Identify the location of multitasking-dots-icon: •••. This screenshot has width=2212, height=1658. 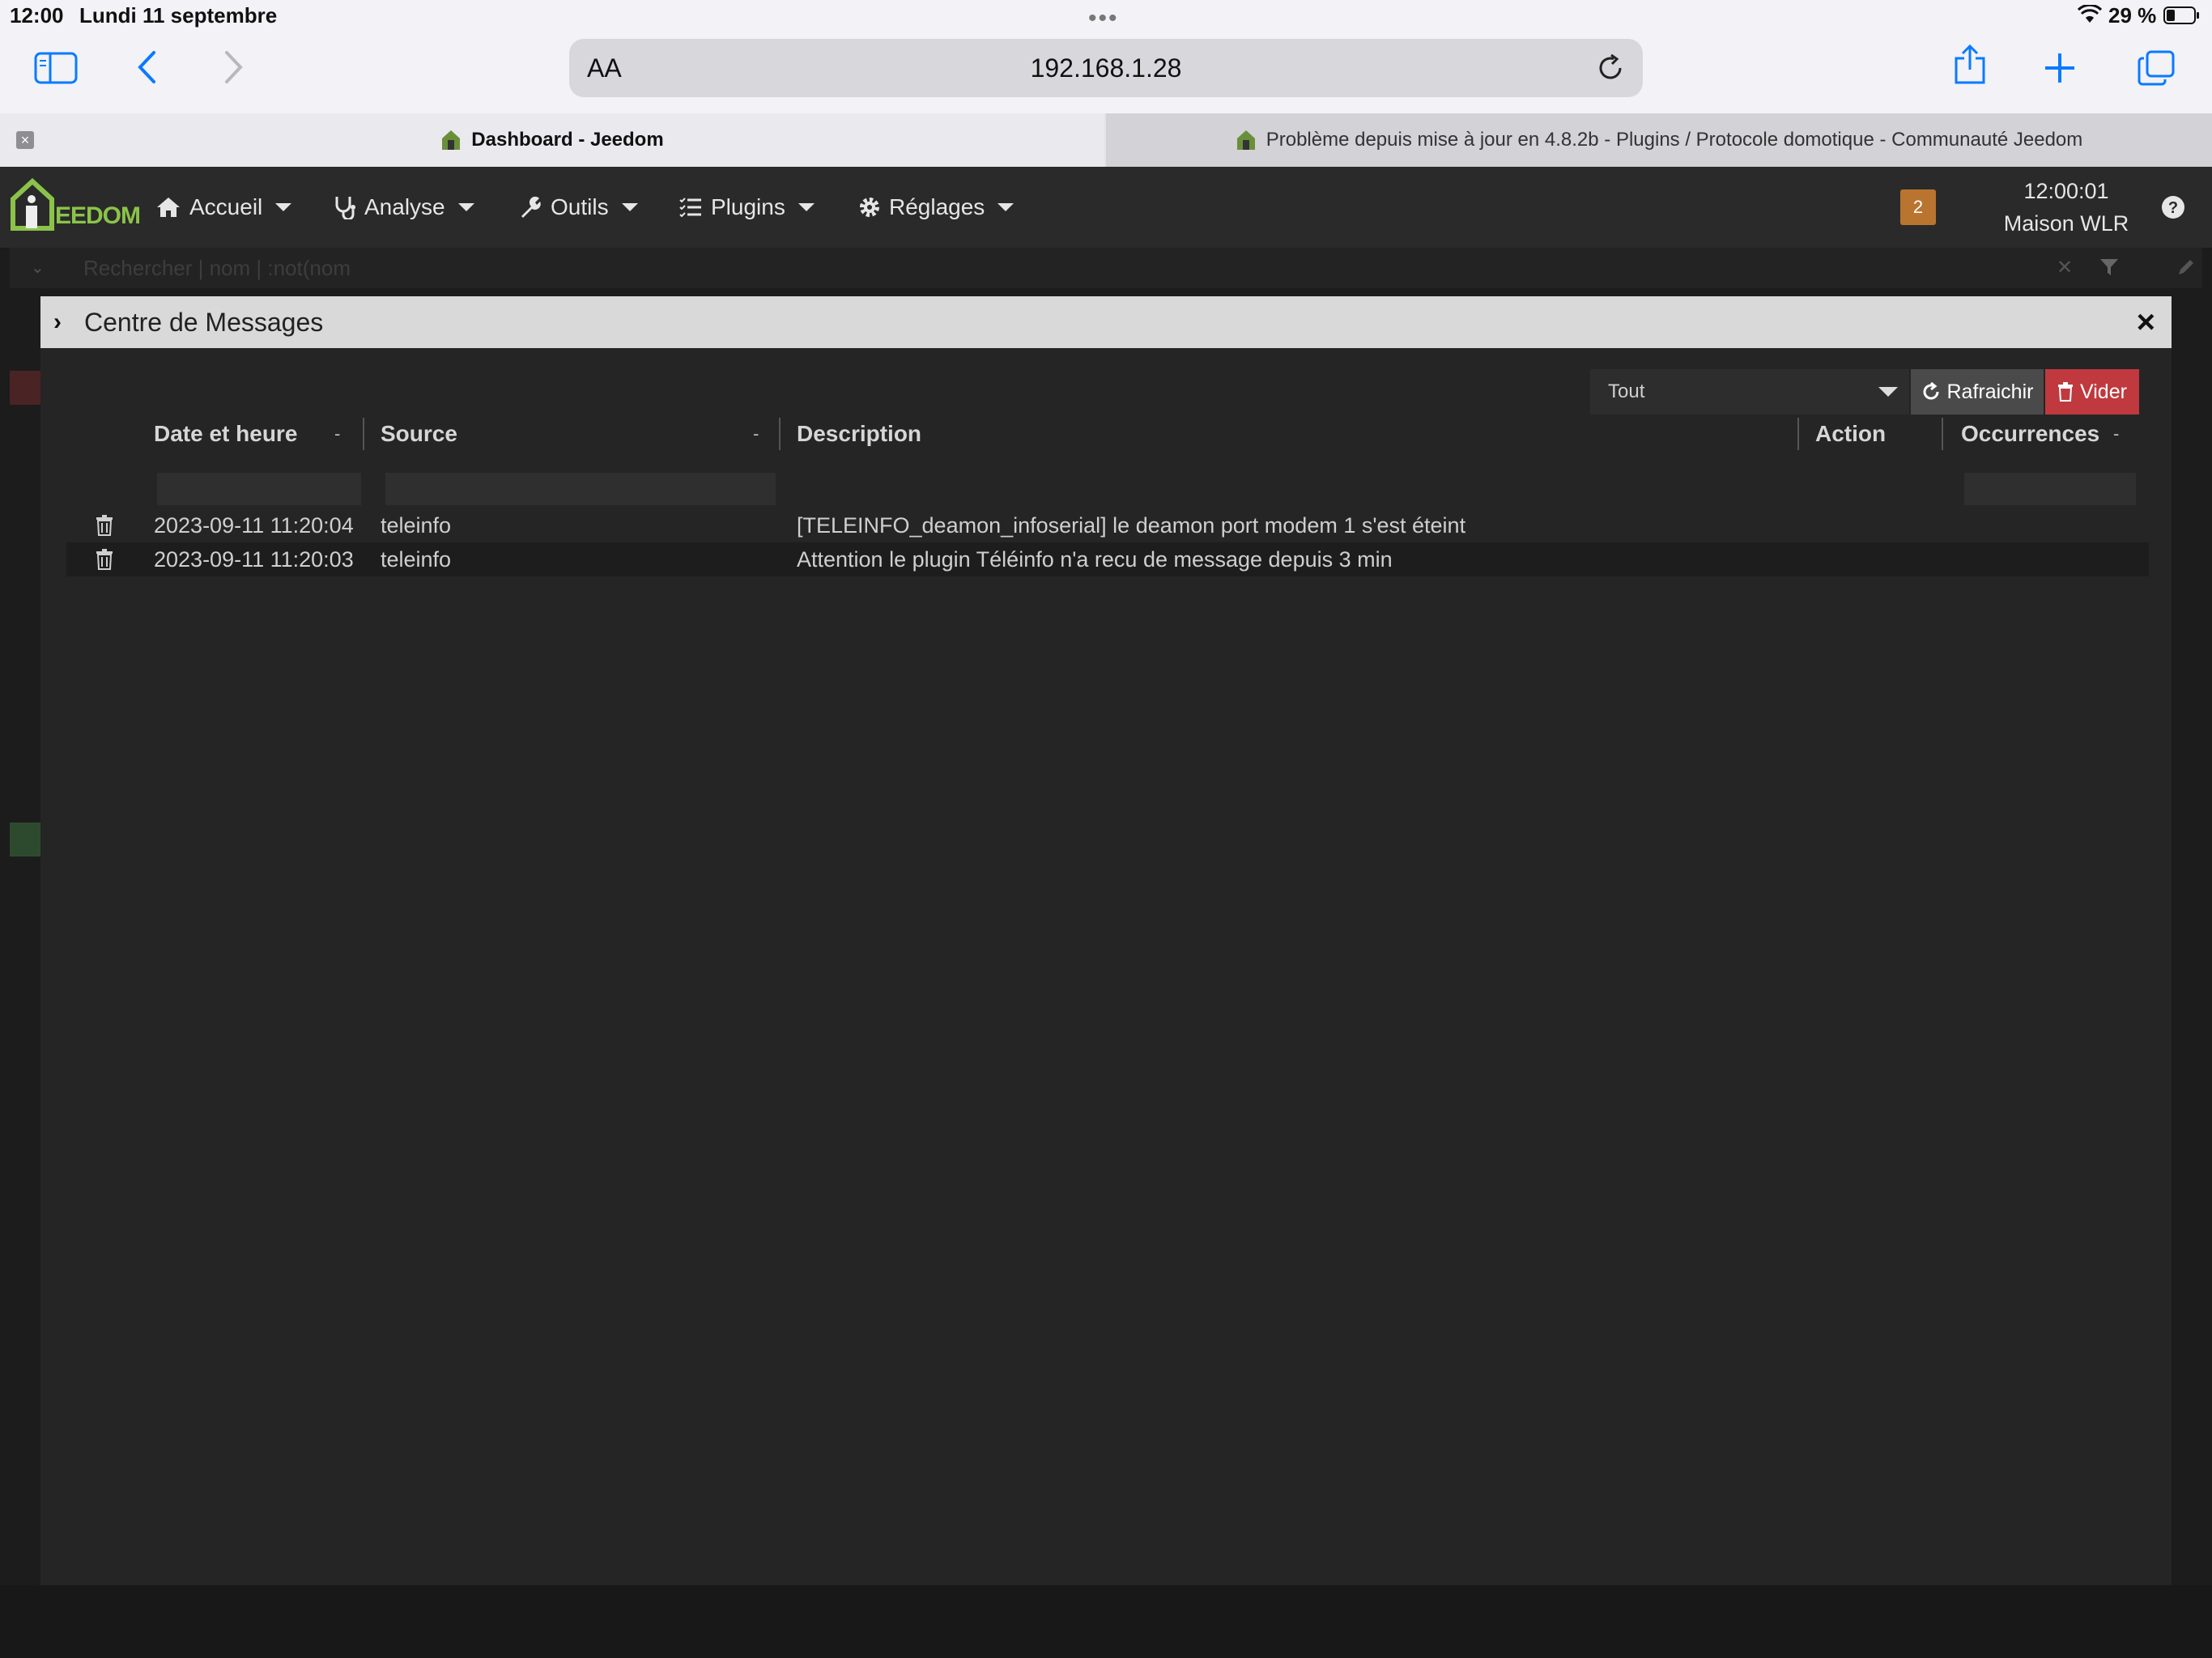
(1104, 18).